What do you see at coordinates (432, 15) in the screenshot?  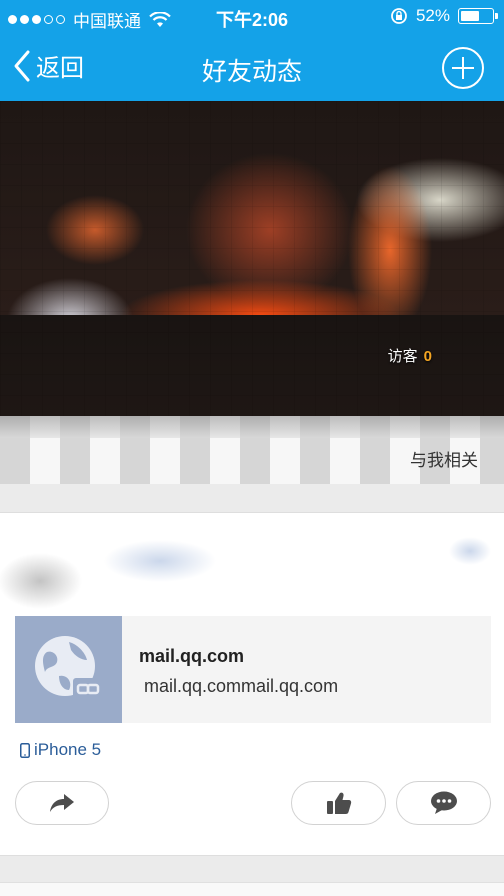 I see `battery-percent: 52%` at bounding box center [432, 15].